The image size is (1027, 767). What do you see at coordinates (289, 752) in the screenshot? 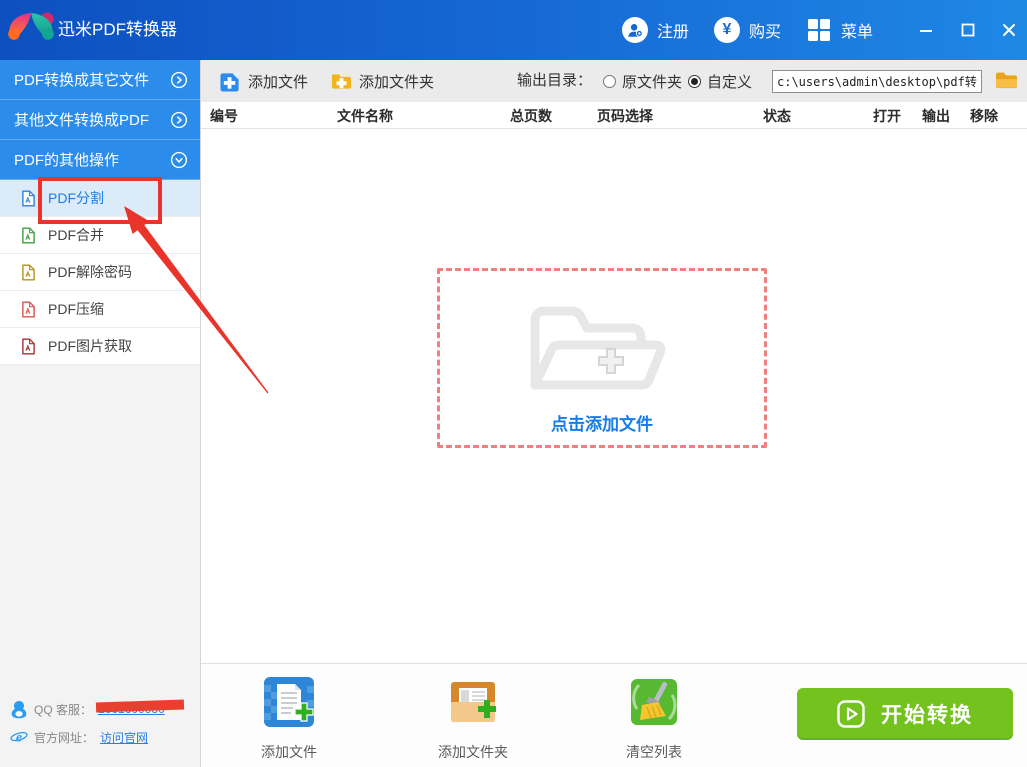
I see `add-file-big-label: 添加文件` at bounding box center [289, 752].